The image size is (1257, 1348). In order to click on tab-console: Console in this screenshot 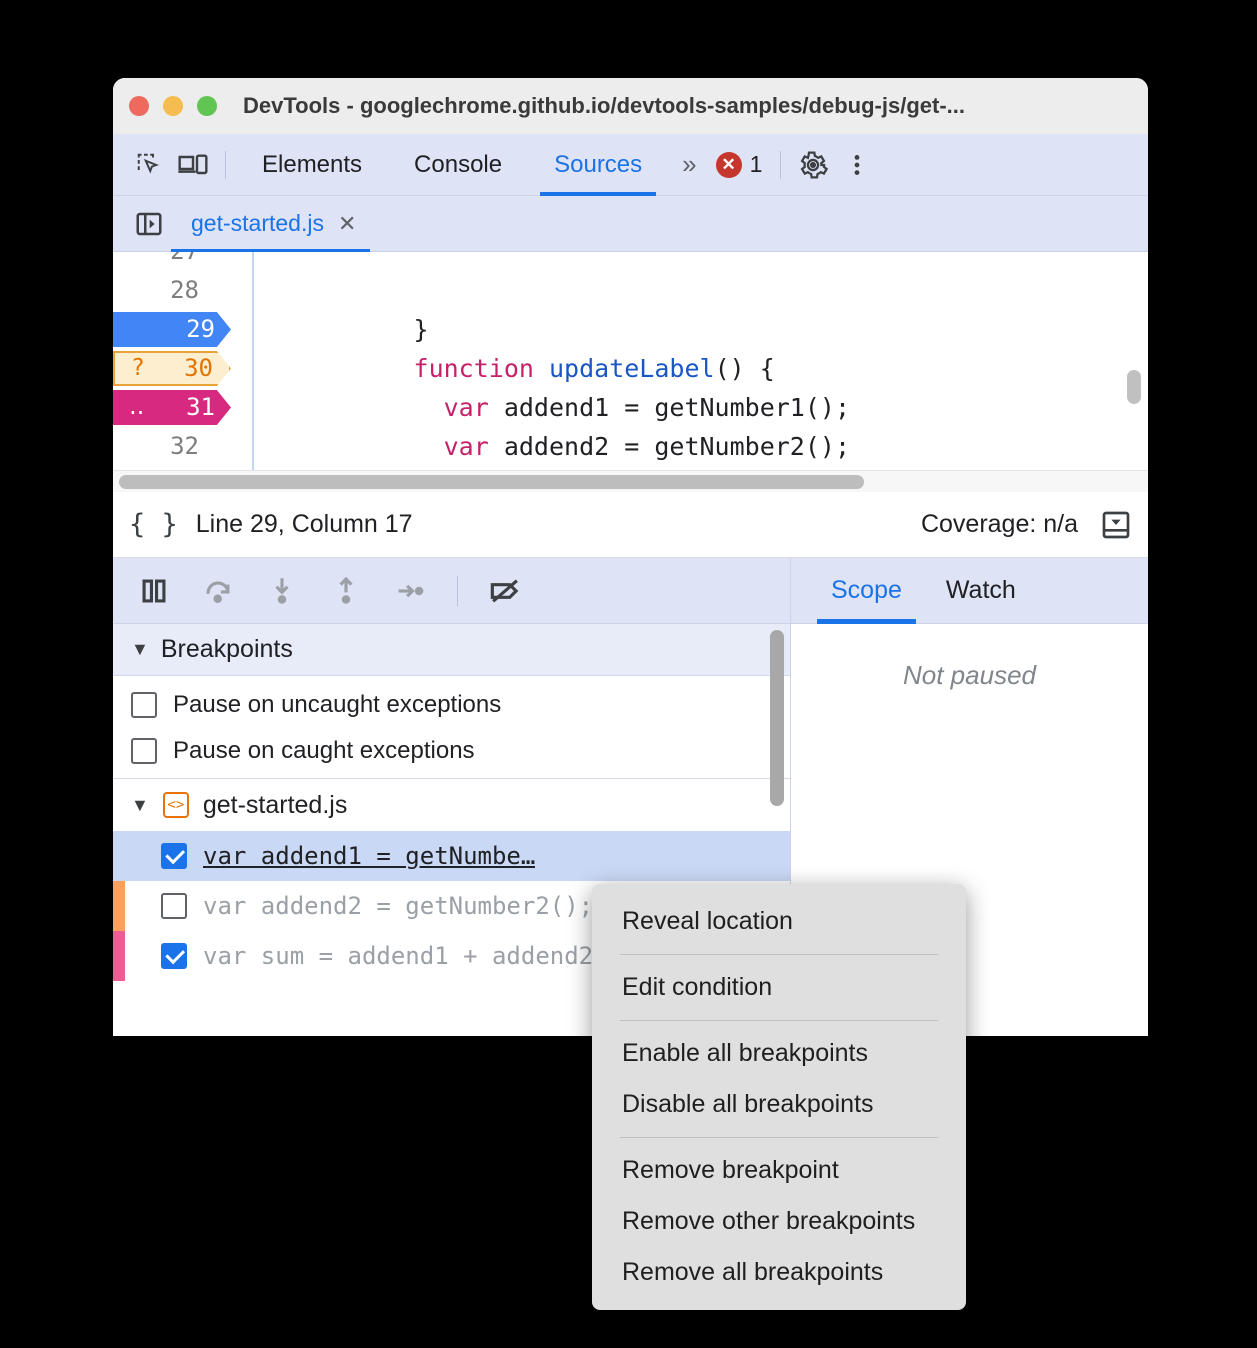, I will do `click(458, 165)`.